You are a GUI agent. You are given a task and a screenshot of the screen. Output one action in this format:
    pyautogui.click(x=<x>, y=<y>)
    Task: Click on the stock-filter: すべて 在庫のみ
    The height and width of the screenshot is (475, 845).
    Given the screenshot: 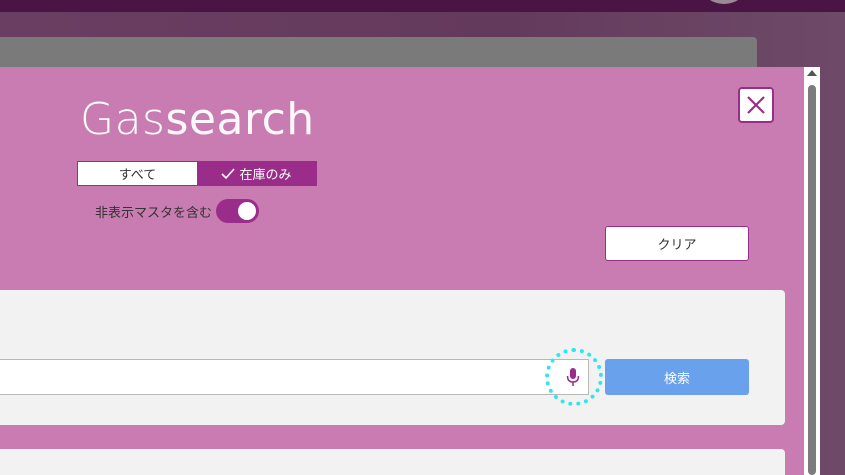 What is the action you would take?
    pyautogui.click(x=197, y=173)
    